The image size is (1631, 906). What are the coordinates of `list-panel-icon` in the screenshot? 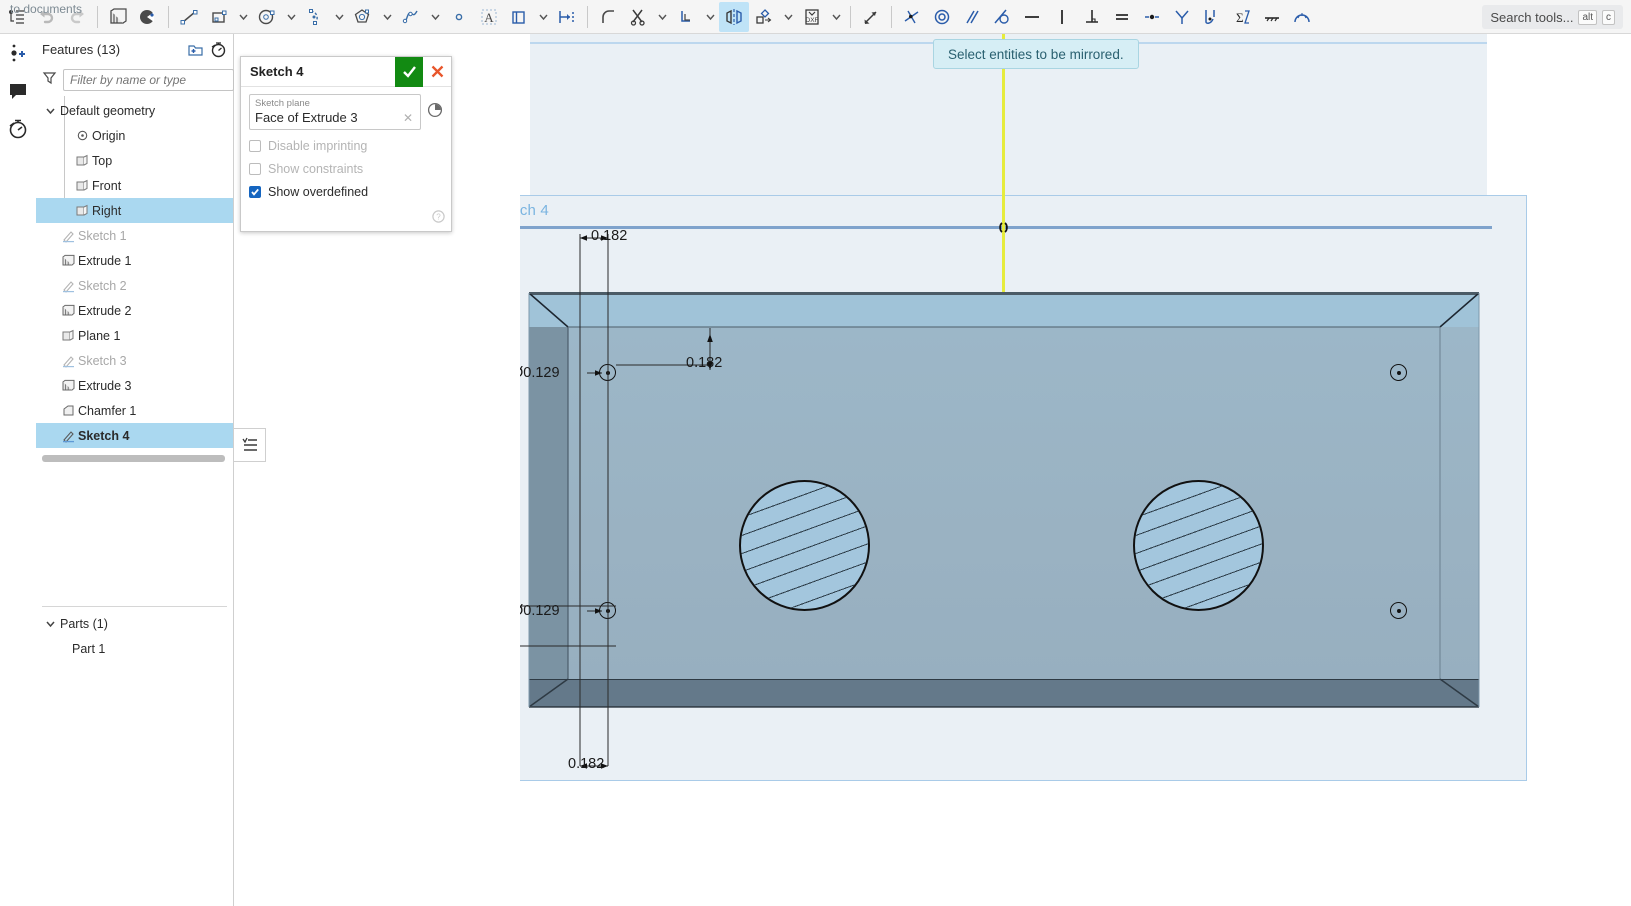 It's located at (250, 445).